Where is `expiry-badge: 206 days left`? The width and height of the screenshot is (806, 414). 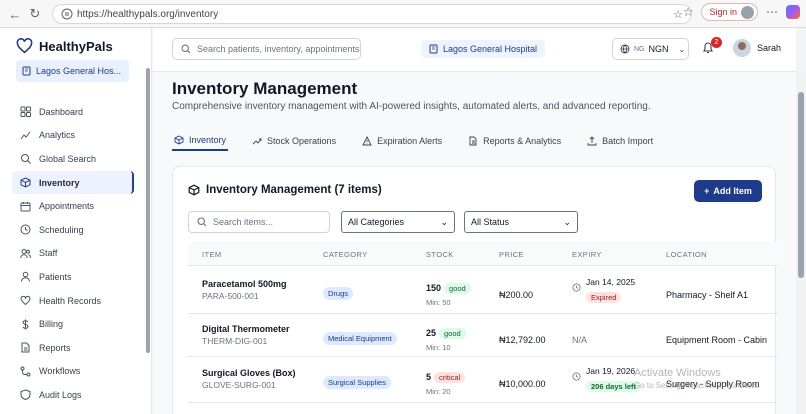
expiry-badge: 206 days left is located at coordinates (614, 386).